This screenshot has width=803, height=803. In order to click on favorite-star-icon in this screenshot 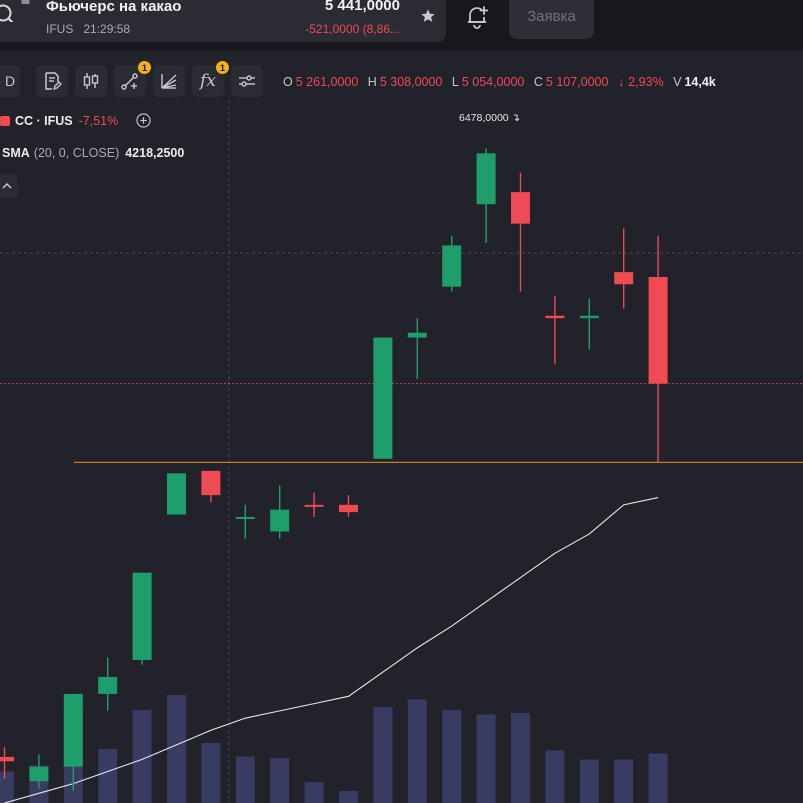, I will do `click(428, 16)`.